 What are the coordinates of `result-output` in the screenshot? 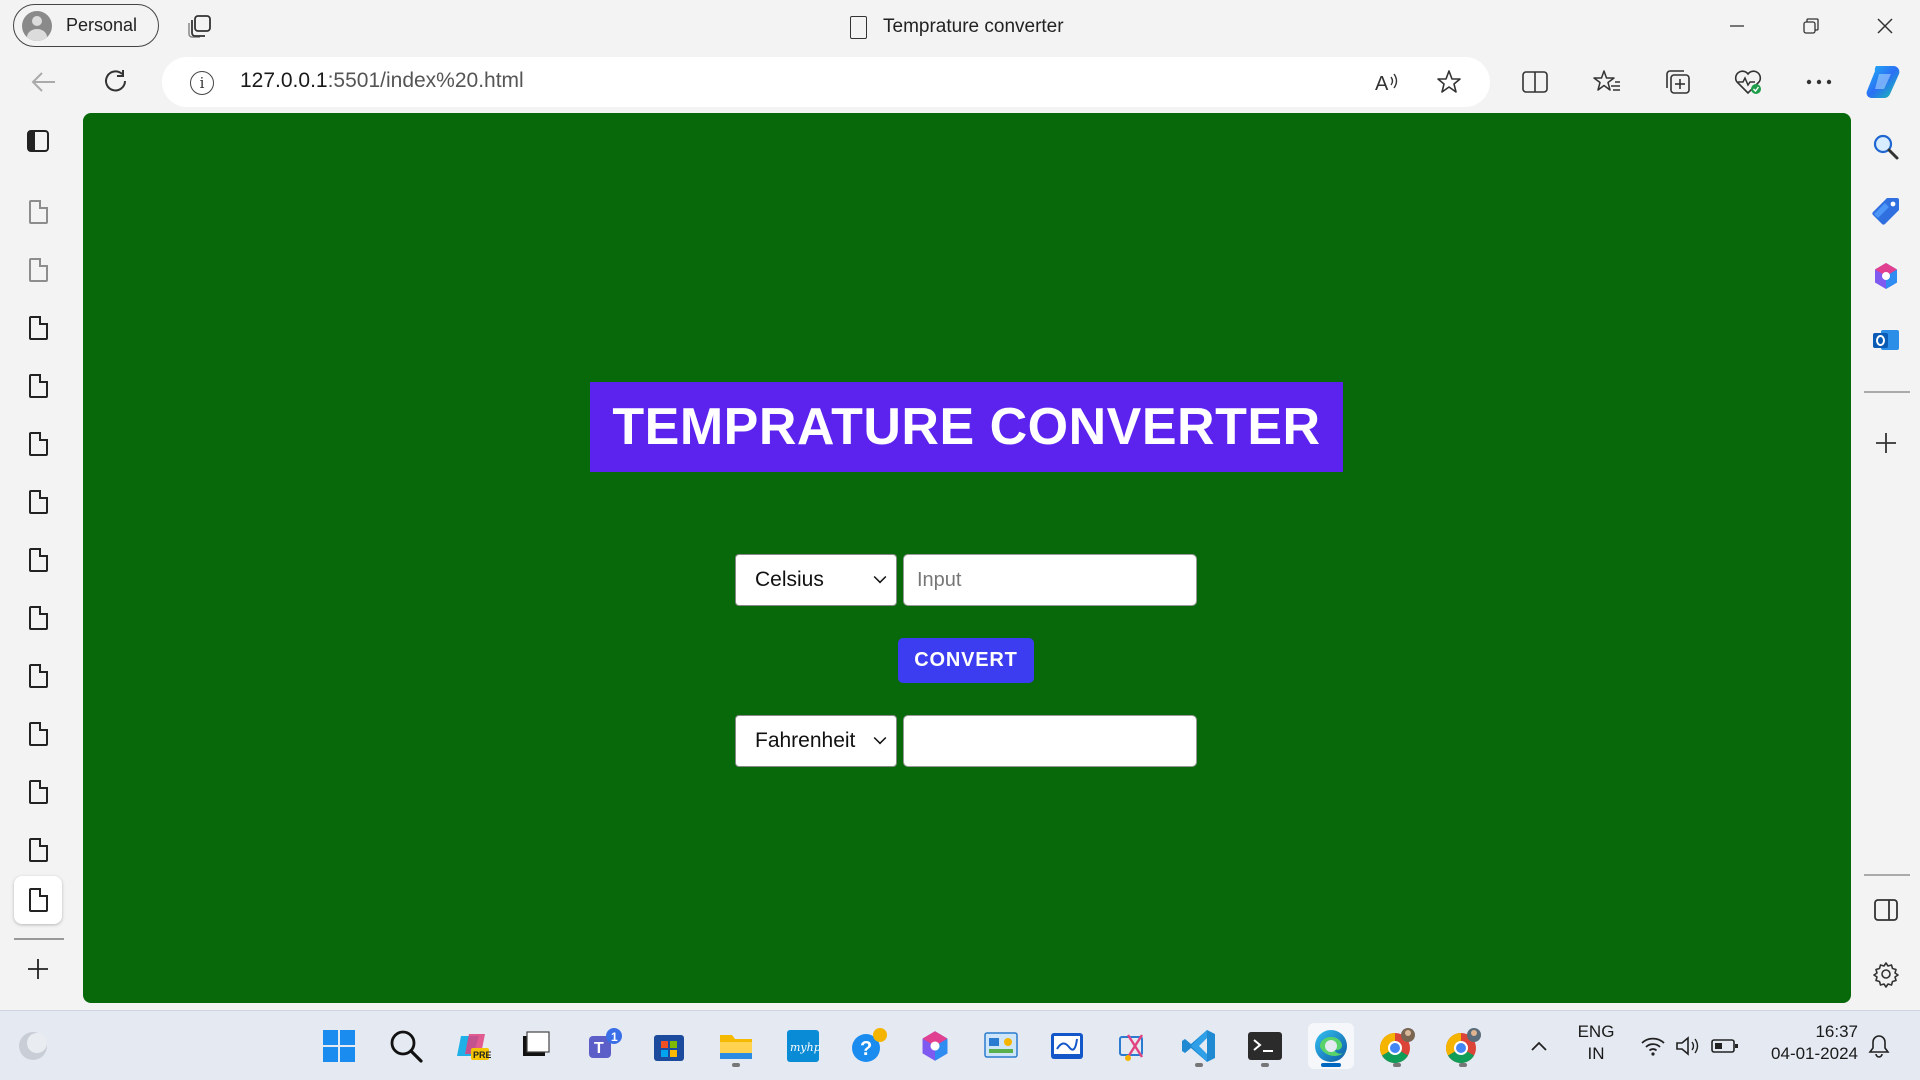 It's located at (1050, 741).